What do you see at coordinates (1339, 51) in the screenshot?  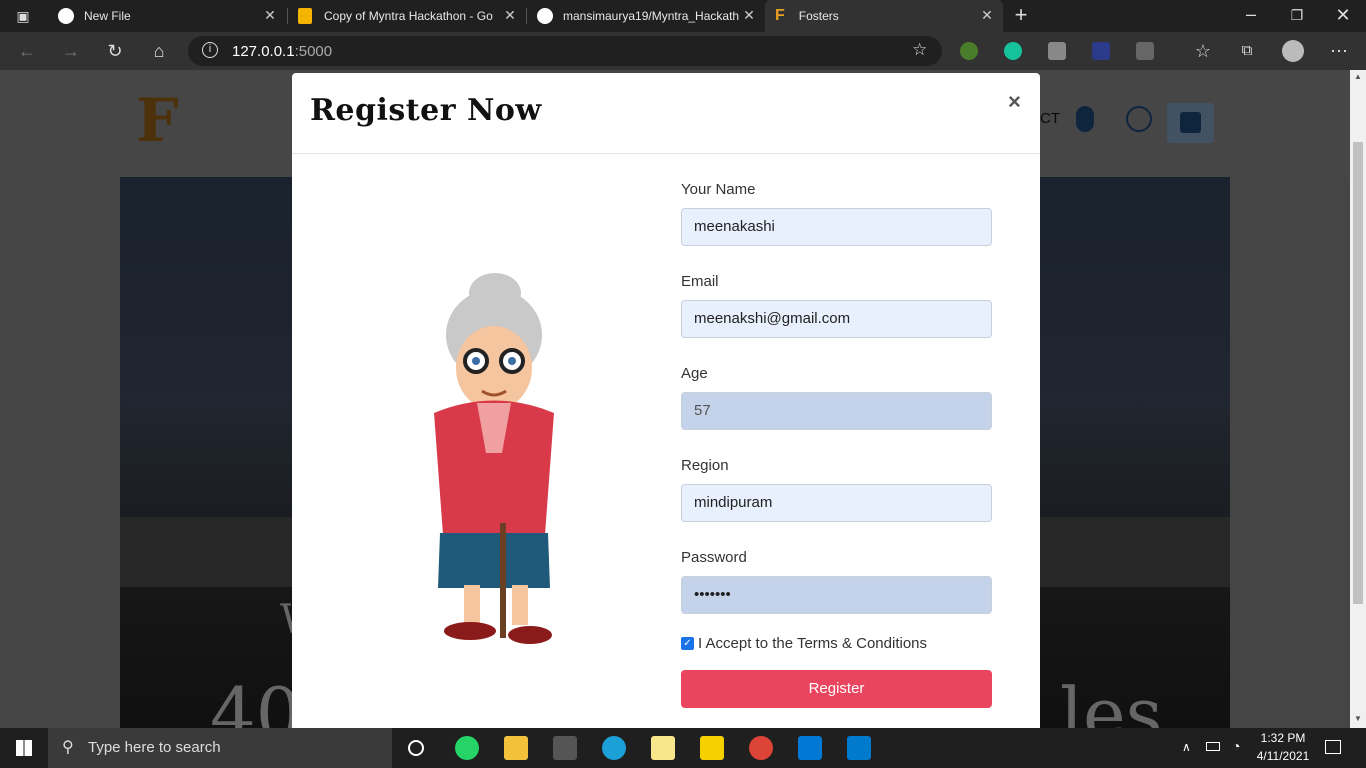 I see `more-icon: ⋯` at bounding box center [1339, 51].